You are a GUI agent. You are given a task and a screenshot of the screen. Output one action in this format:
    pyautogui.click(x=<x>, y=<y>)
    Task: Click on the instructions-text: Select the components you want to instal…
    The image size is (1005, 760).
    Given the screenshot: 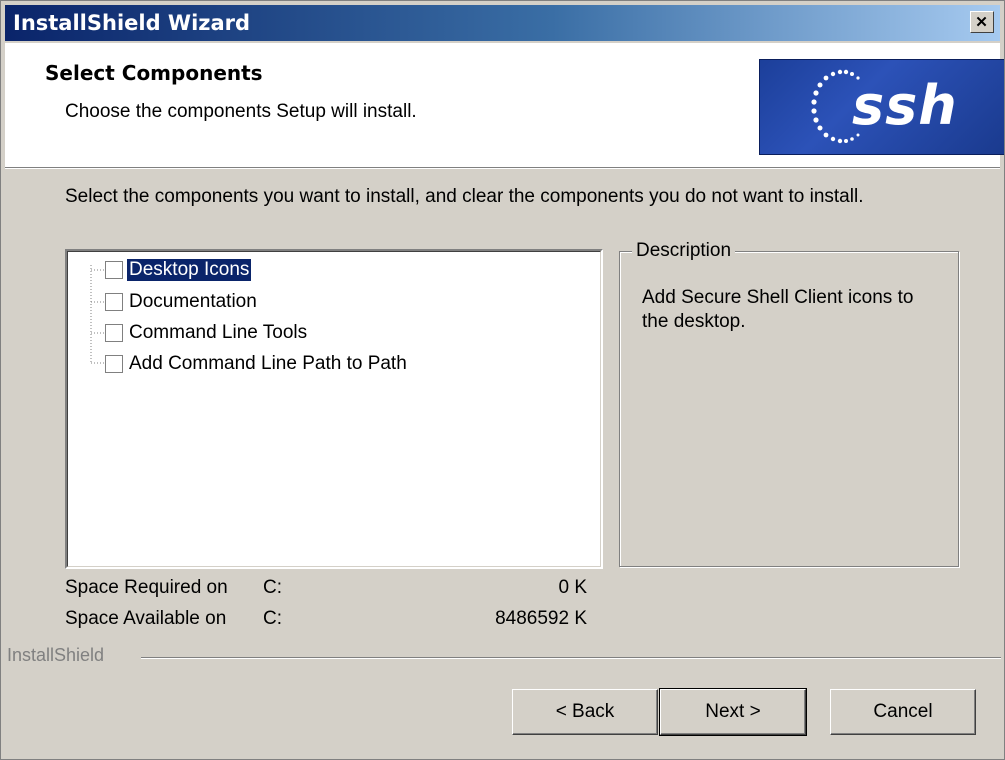 What is the action you would take?
    pyautogui.click(x=464, y=196)
    